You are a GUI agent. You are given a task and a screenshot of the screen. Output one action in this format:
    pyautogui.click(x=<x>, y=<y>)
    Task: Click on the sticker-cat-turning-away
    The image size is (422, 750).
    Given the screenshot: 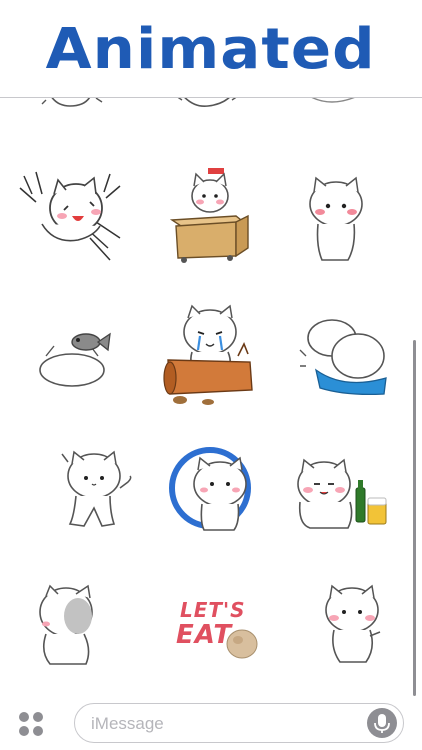 What is the action you would take?
    pyautogui.click(x=69, y=626)
    